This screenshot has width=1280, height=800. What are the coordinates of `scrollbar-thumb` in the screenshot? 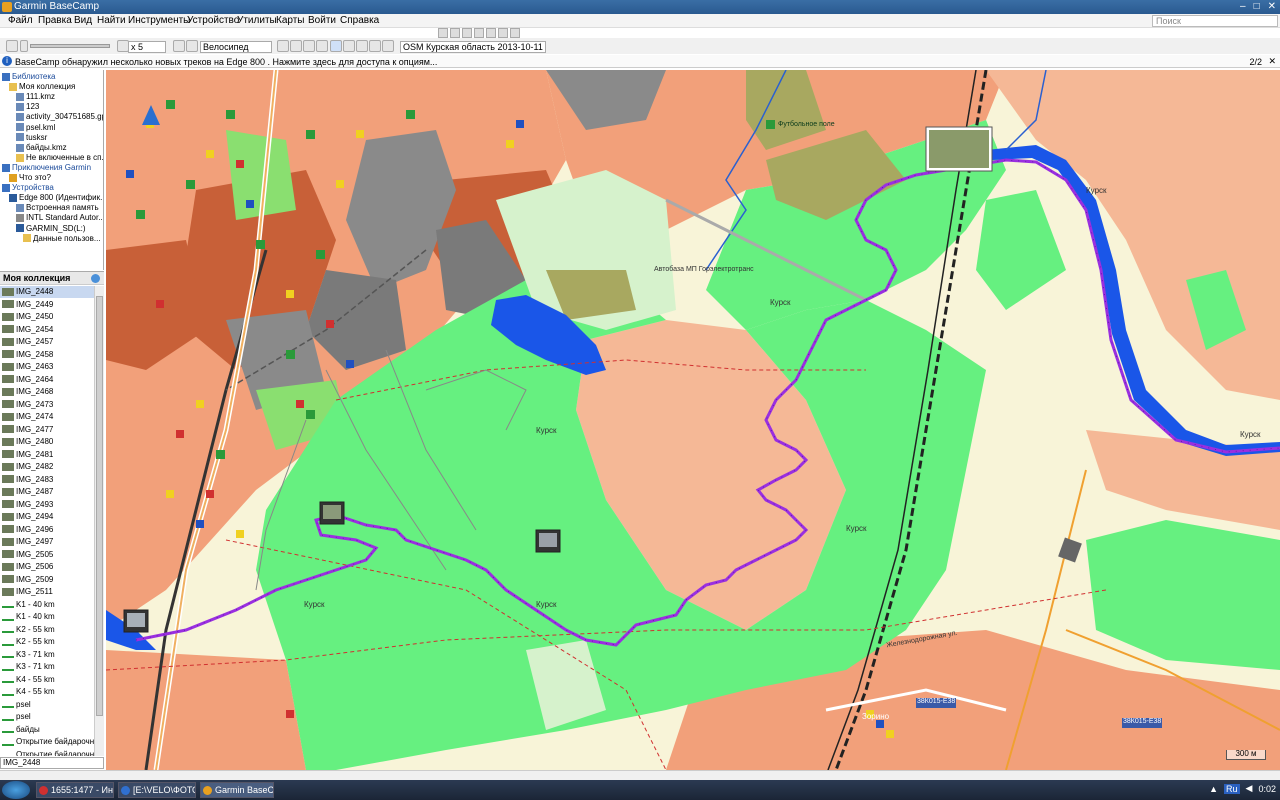 It's located at (99, 506).